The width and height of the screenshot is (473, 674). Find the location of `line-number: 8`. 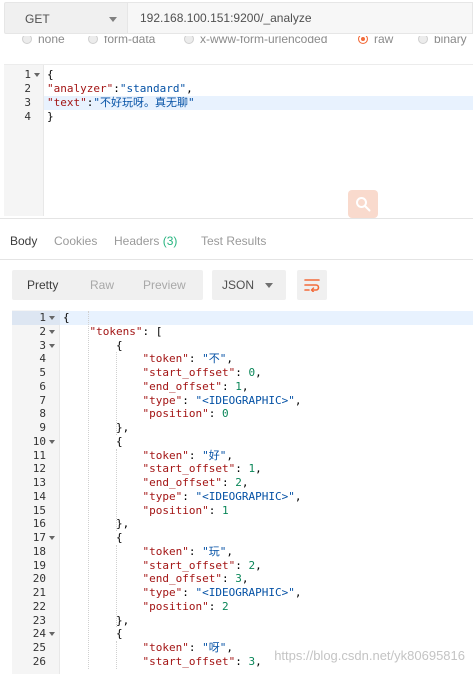

line-number: 8 is located at coordinates (42, 414).